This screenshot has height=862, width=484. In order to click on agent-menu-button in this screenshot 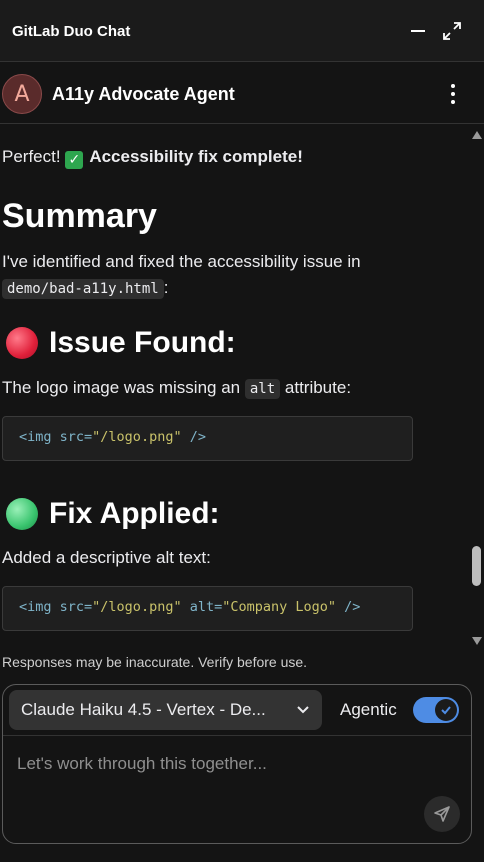, I will do `click(453, 94)`.